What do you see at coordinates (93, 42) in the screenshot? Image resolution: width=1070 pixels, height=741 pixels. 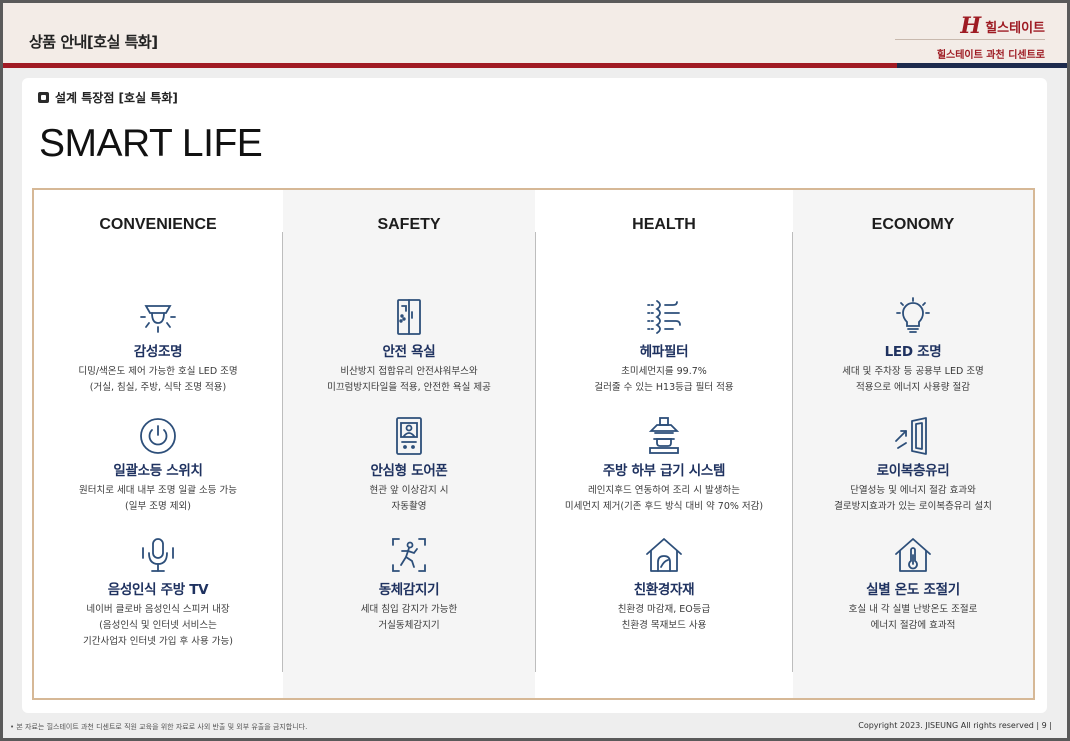 I see `page-header-title: 상품 안내[호실 특화]` at bounding box center [93, 42].